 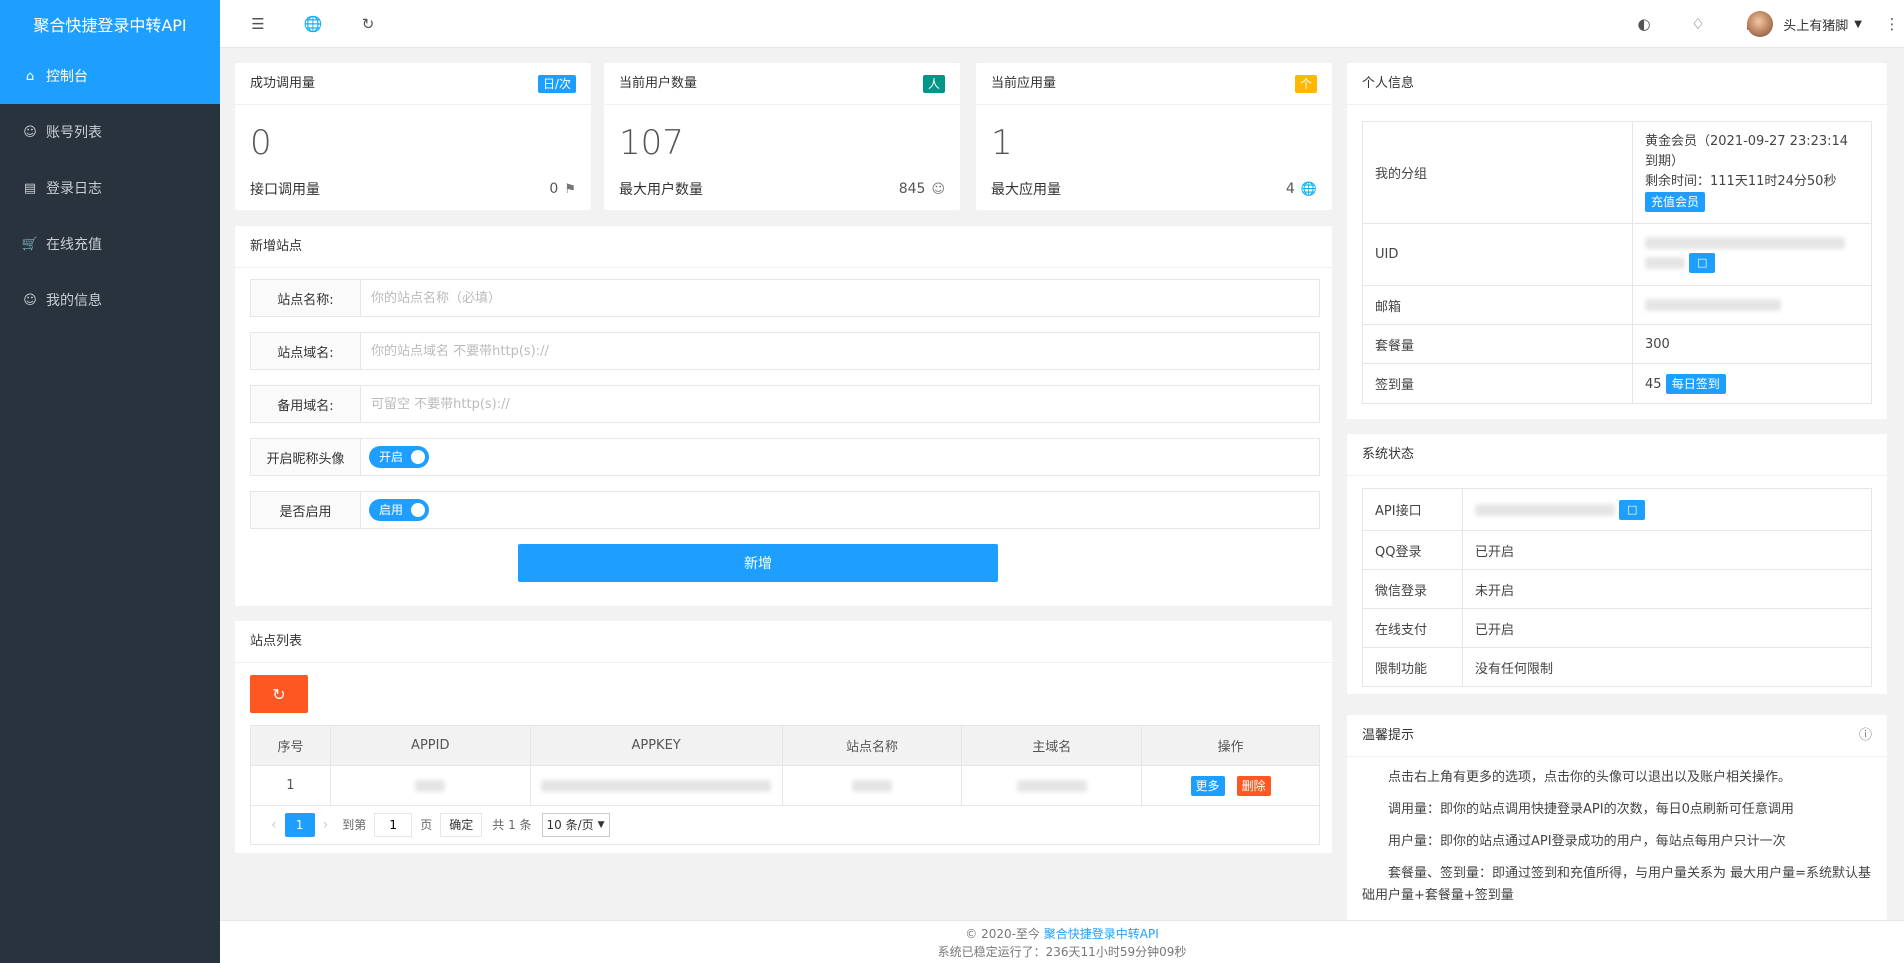 What do you see at coordinates (67, 77) in the screenshot?
I see `sidebar-item-label: 控制台` at bounding box center [67, 77].